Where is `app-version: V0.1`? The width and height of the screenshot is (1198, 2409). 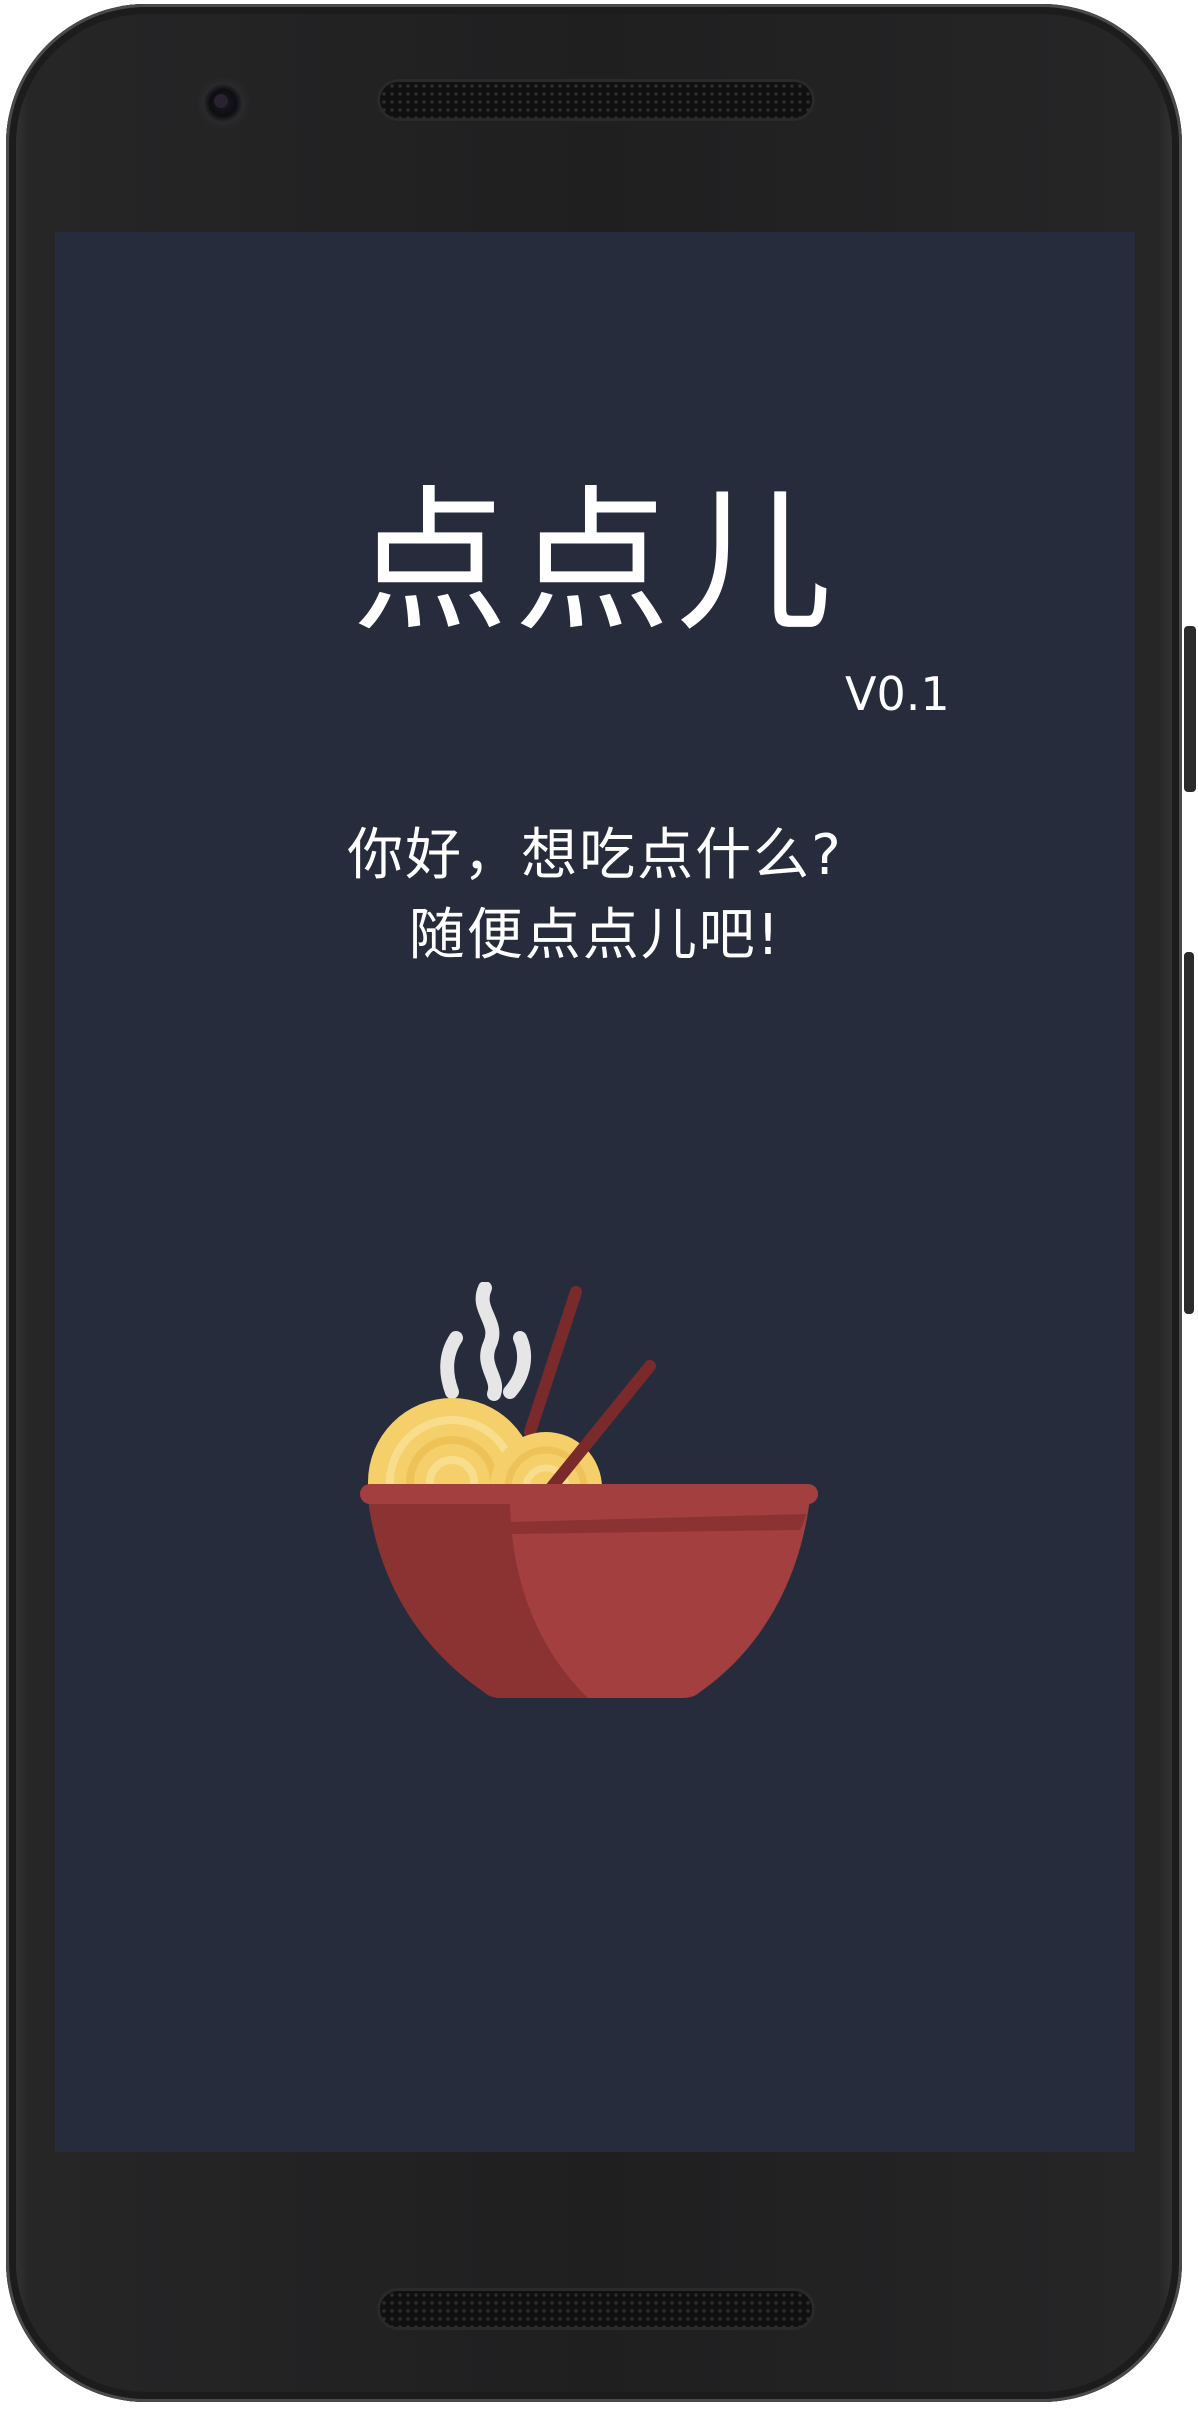 app-version: V0.1 is located at coordinates (897, 694).